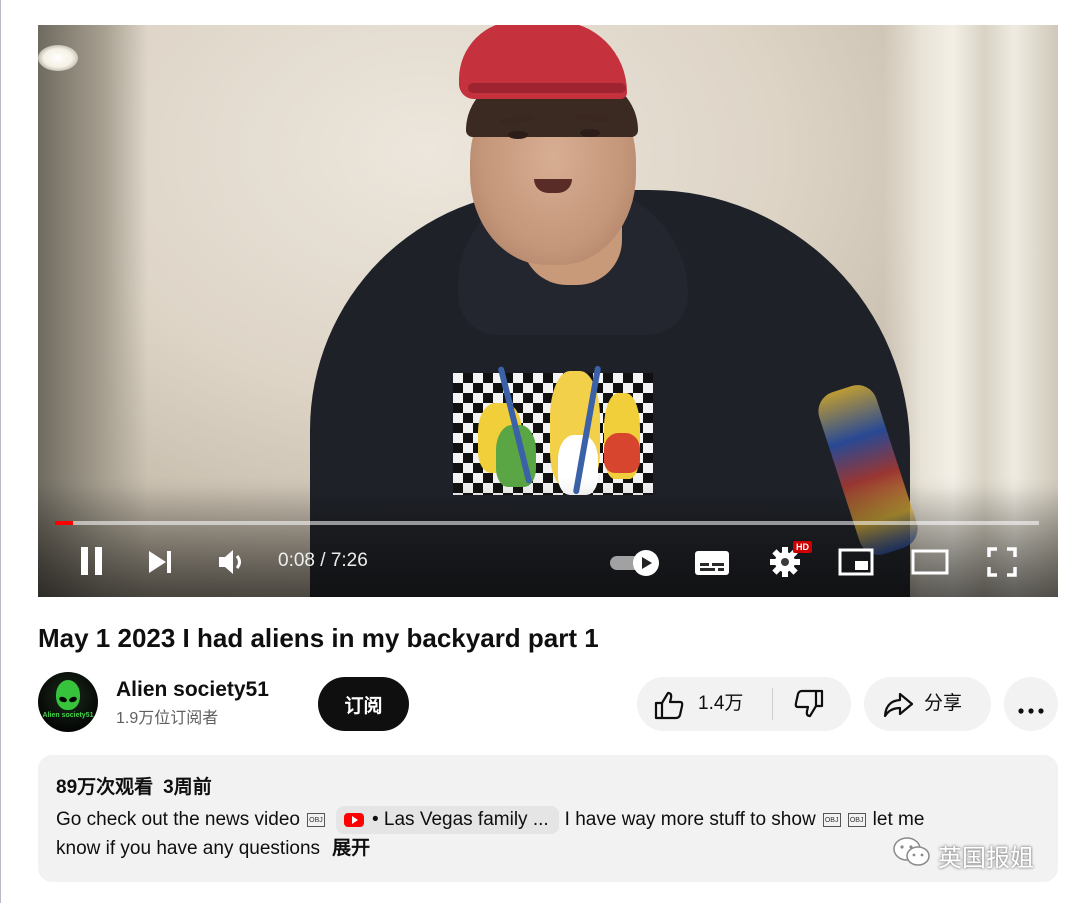 The height and width of the screenshot is (903, 1080). Describe the element at coordinates (105, 787) in the screenshot. I see `view-count: 89万次观看` at that location.